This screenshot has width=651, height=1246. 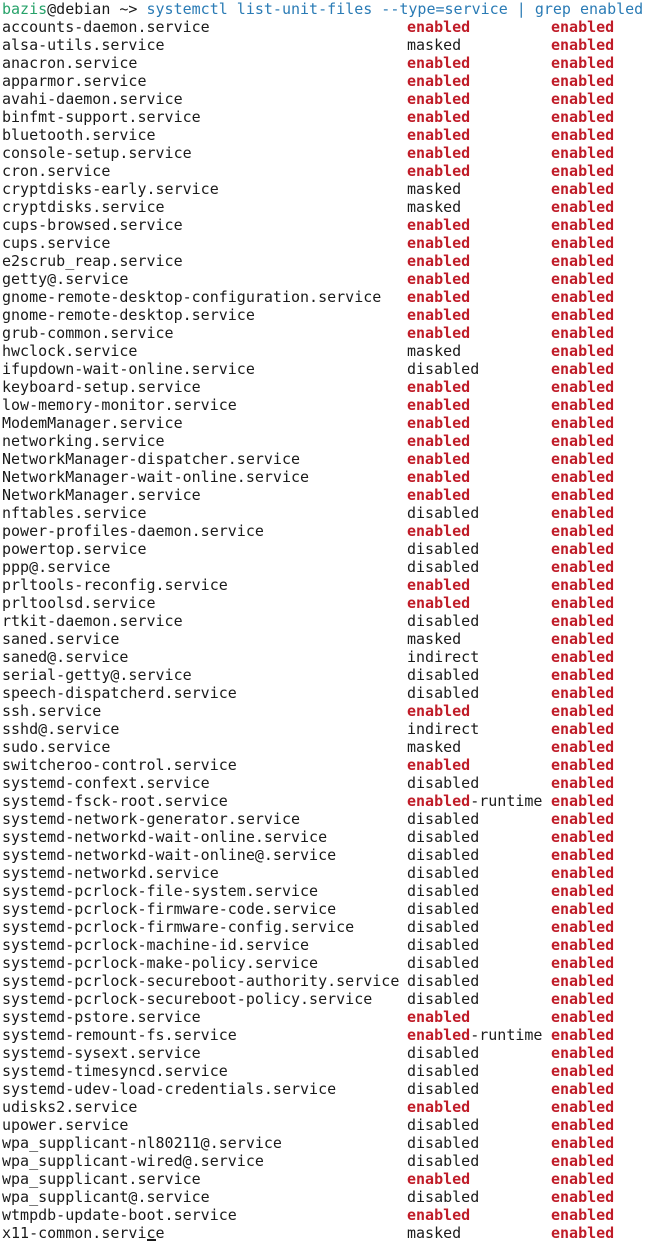 I want to click on output-row: cryptdisks-early.service masked enabled, so click(x=326, y=189).